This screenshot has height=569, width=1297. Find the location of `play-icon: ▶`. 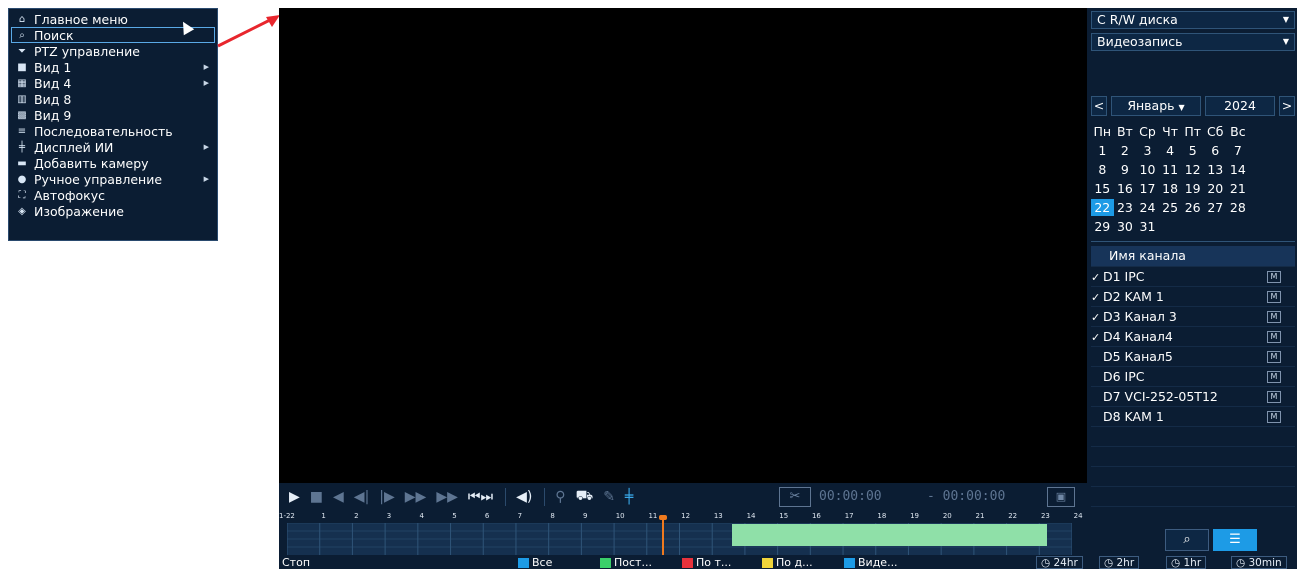

play-icon: ▶ is located at coordinates (294, 497).